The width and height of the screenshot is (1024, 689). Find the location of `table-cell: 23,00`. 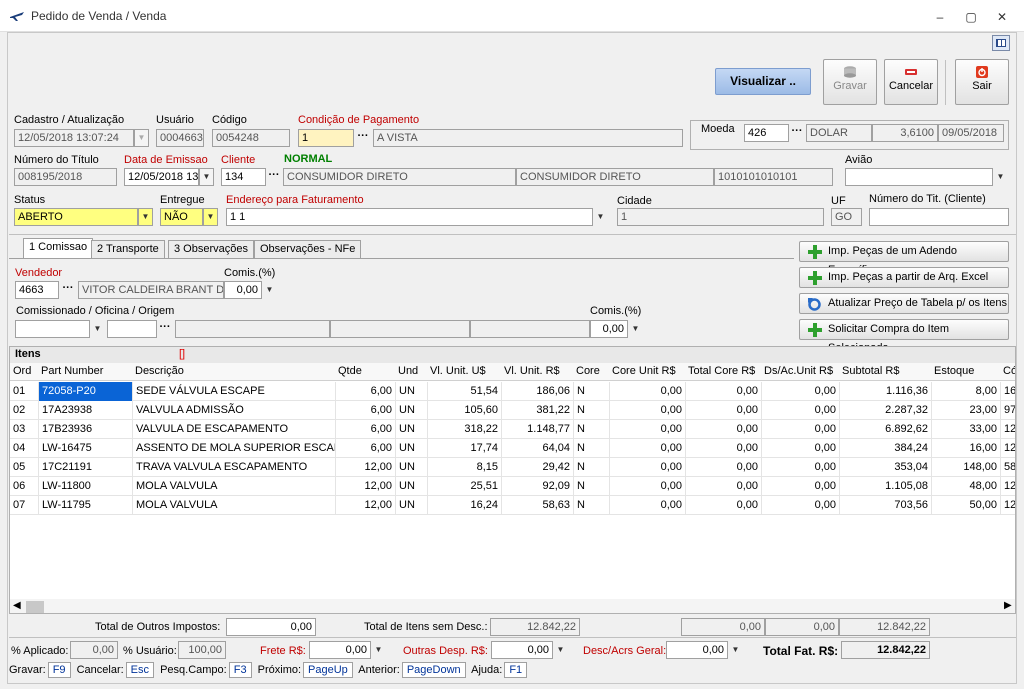

table-cell: 23,00 is located at coordinates (965, 410).